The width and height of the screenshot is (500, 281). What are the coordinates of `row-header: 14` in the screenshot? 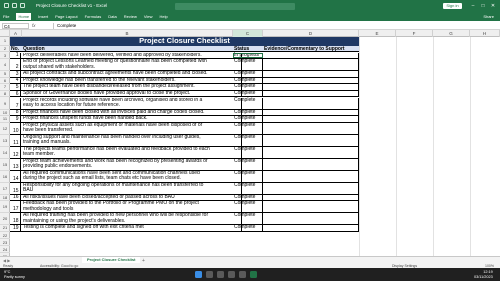 It's located at (5, 153).